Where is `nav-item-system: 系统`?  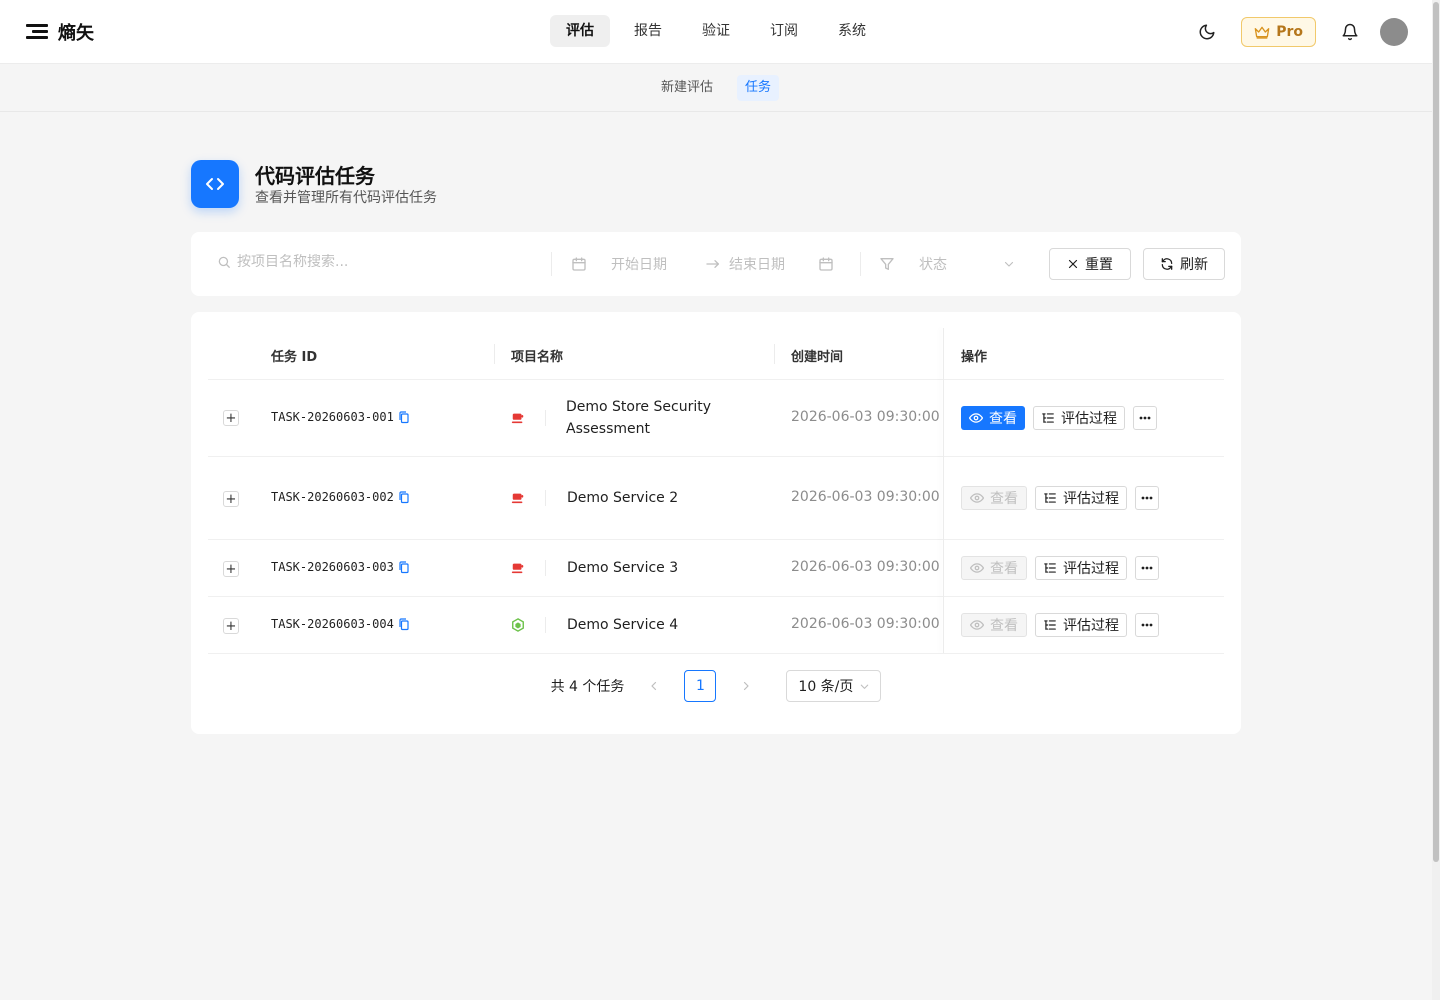 nav-item-system: 系统 is located at coordinates (852, 31).